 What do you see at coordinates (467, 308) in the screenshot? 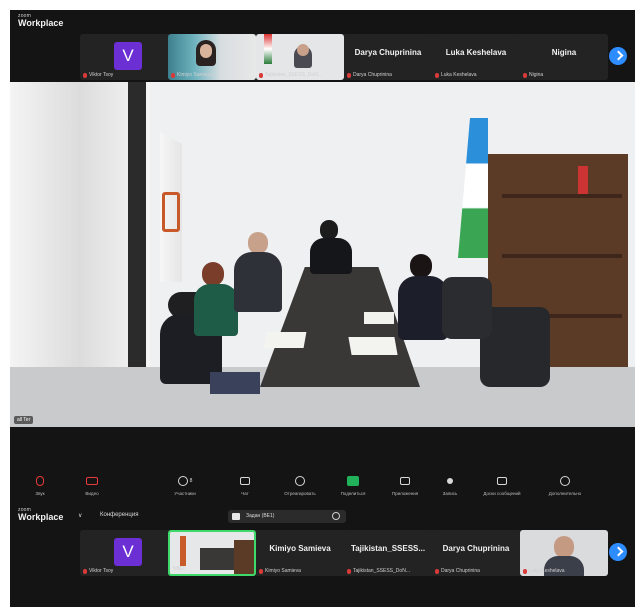
I see `chair` at bounding box center [467, 308].